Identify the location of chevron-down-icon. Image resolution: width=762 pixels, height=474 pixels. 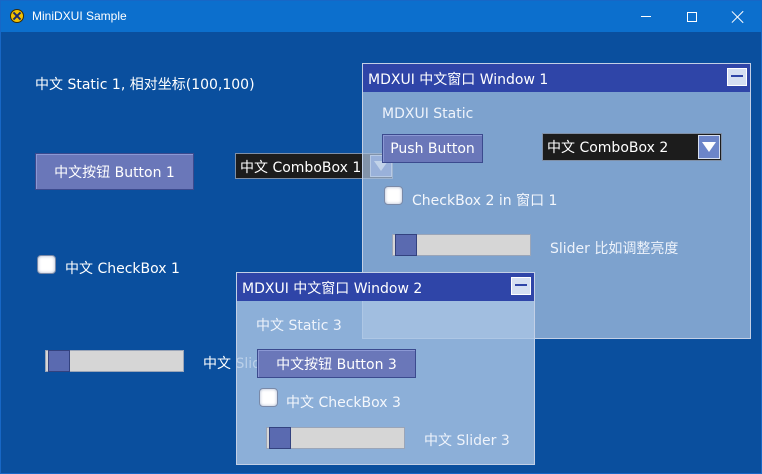
(709, 147).